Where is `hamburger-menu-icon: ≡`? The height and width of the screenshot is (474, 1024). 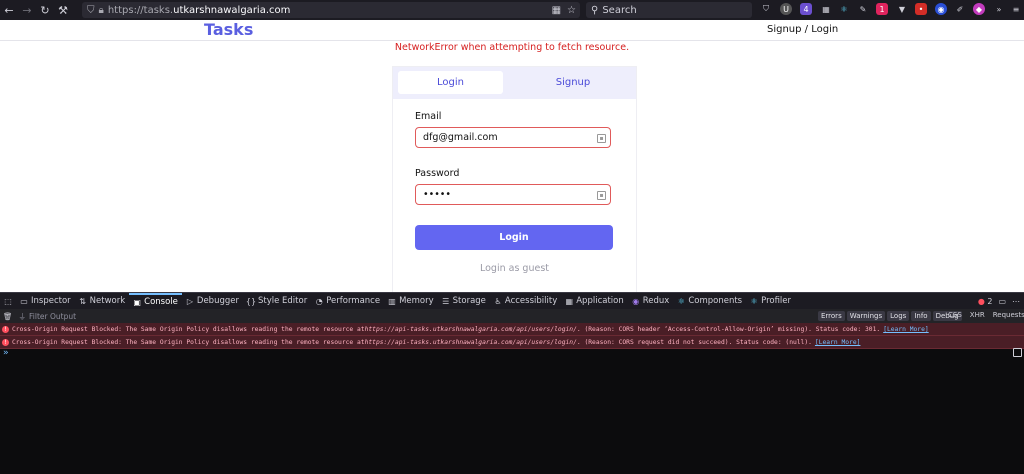 hamburger-menu-icon: ≡ is located at coordinates (1016, 9).